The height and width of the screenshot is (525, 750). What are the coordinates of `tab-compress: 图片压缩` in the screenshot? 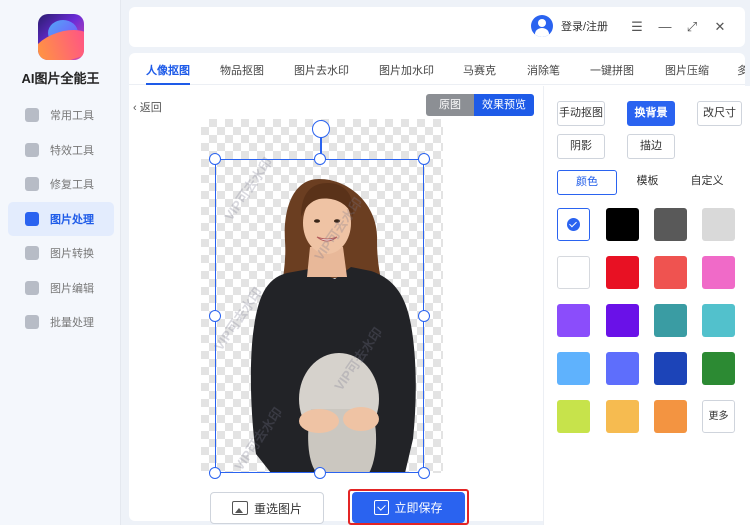 It's located at (687, 70).